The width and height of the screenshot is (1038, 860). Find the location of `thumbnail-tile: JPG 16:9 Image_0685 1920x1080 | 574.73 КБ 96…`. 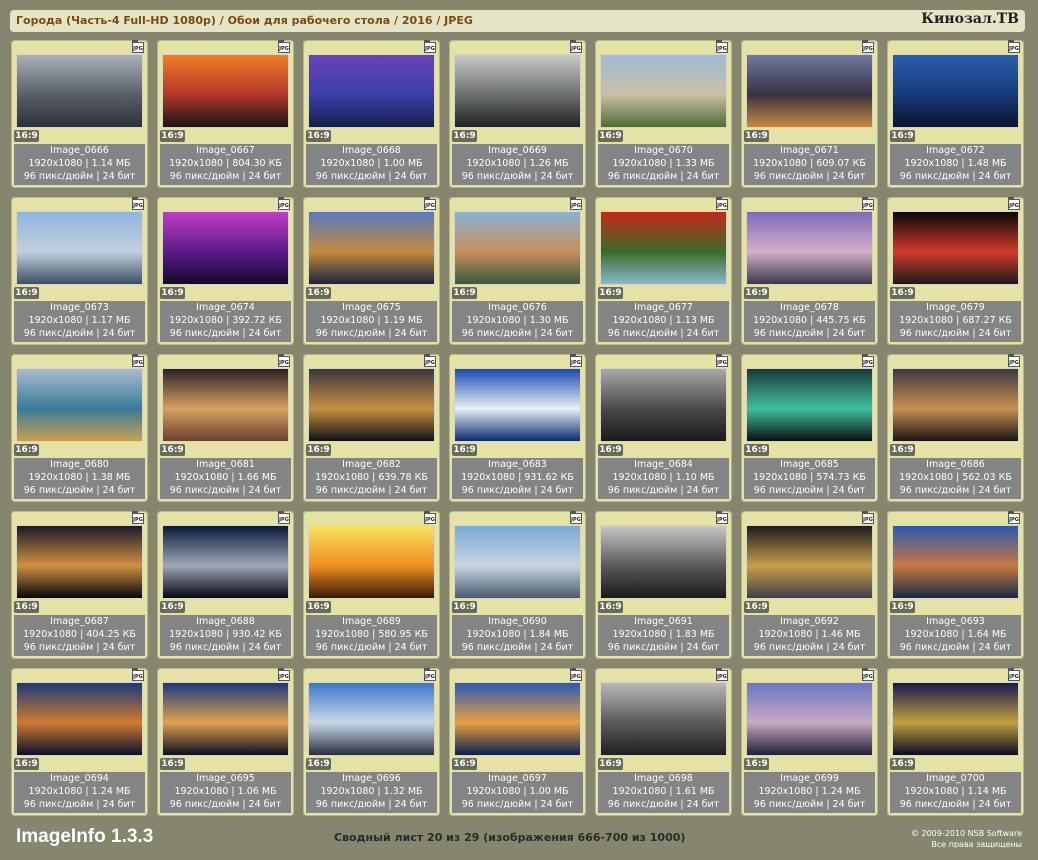

thumbnail-tile: JPG 16:9 Image_0685 1920x1080 | 574.73 КБ 96… is located at coordinates (809, 428).